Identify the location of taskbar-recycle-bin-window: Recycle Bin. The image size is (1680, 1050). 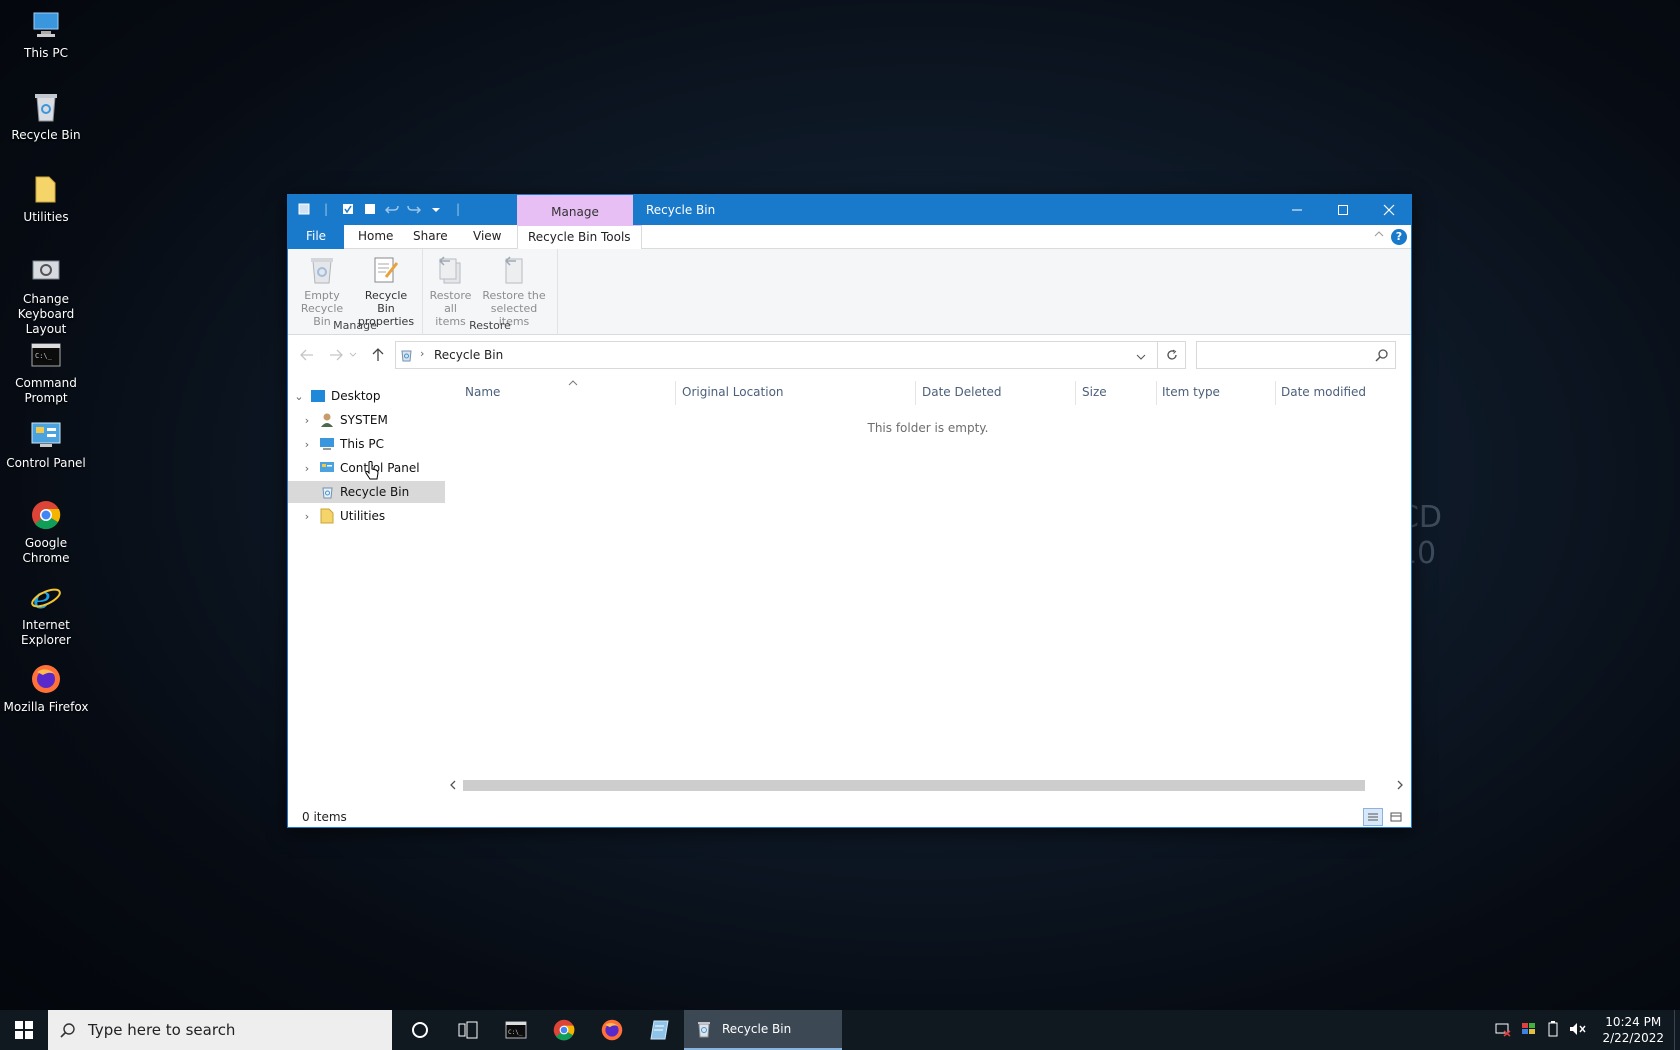
(763, 1030).